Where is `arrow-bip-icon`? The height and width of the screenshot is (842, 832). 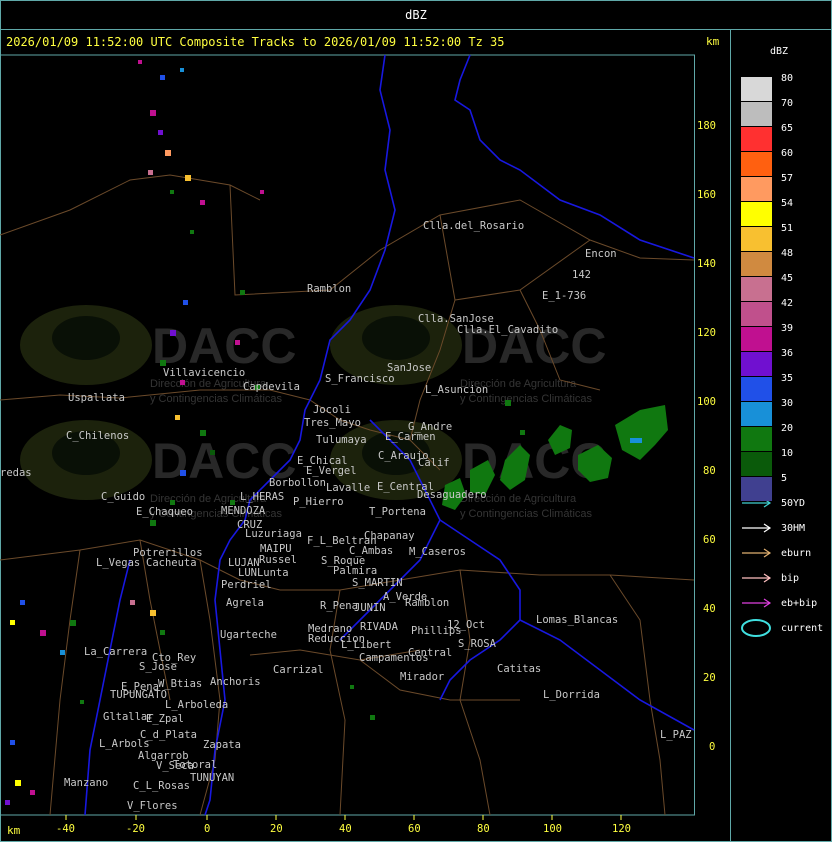 arrow-bip-icon is located at coordinates (757, 578).